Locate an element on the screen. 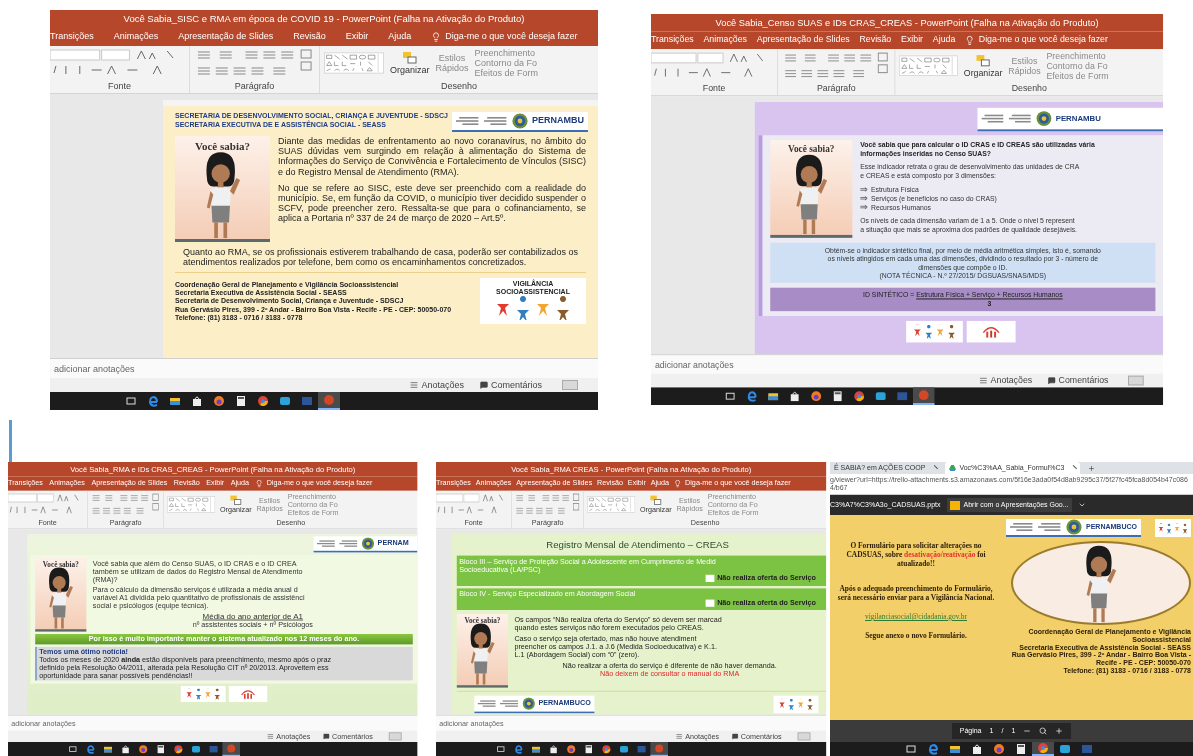 The height and width of the screenshot is (756, 1193). new-tab-icon is located at coordinates (1092, 468).